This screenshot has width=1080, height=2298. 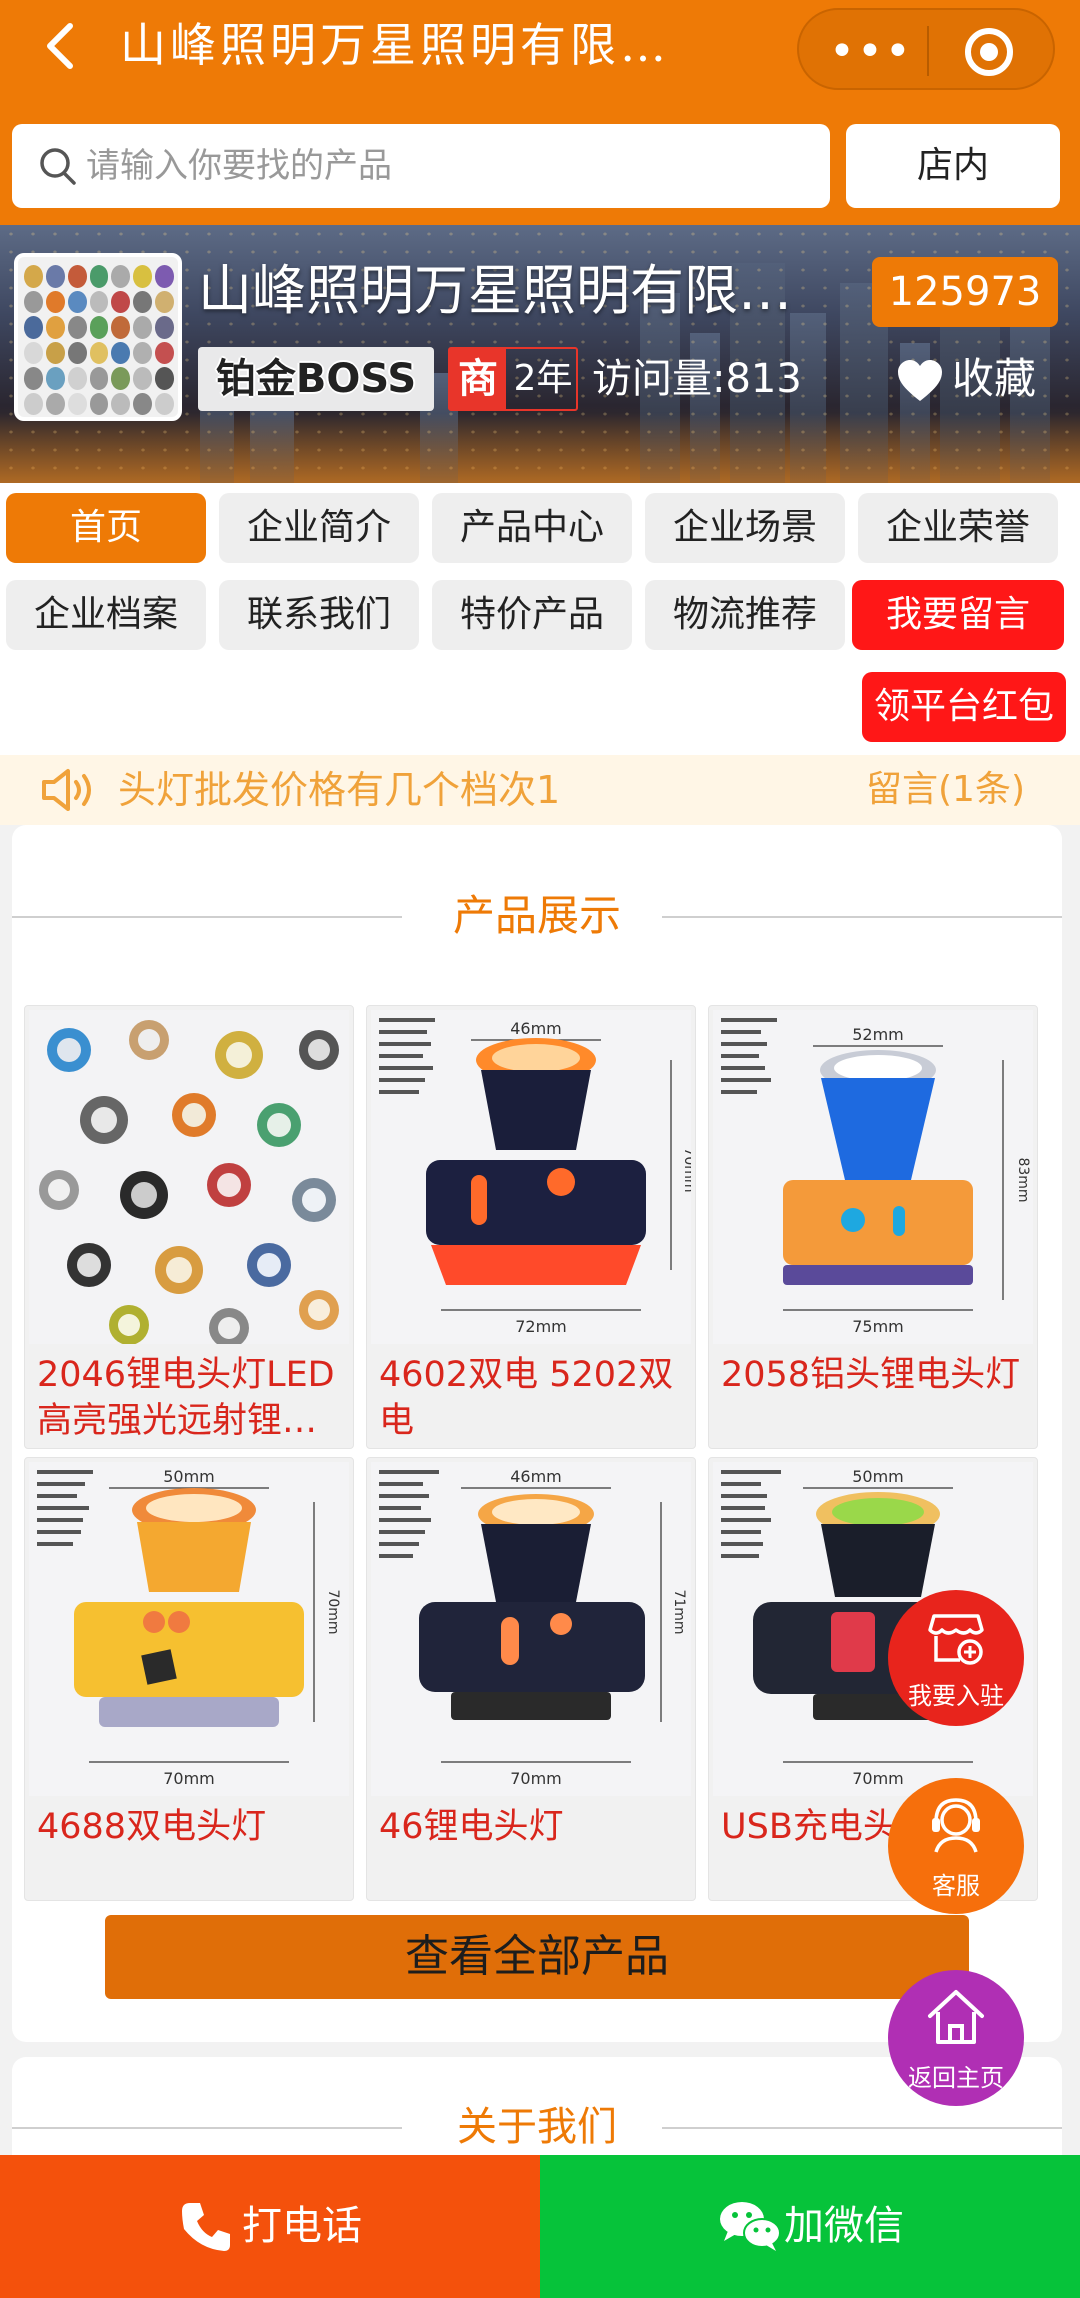 I want to click on latest-message-text: 头灯批发价格有几个档次1, so click(x=339, y=790).